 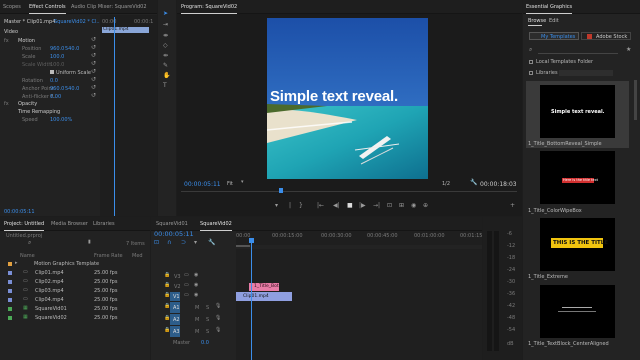 What do you see at coordinates (47, 9) in the screenshot?
I see `tab-effect-controls: Effect Controls` at bounding box center [47, 9].